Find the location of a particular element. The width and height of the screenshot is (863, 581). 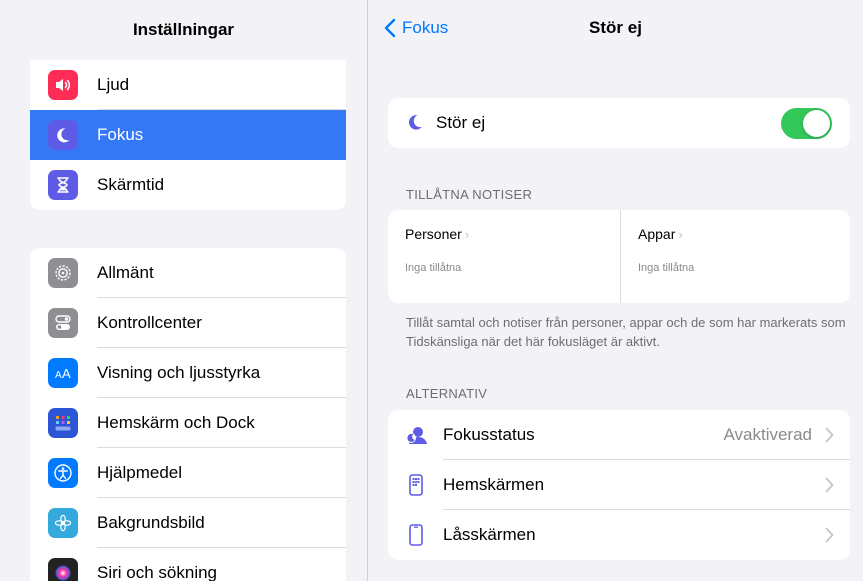

sidebar-item-label: Allmänt is located at coordinates (125, 272).